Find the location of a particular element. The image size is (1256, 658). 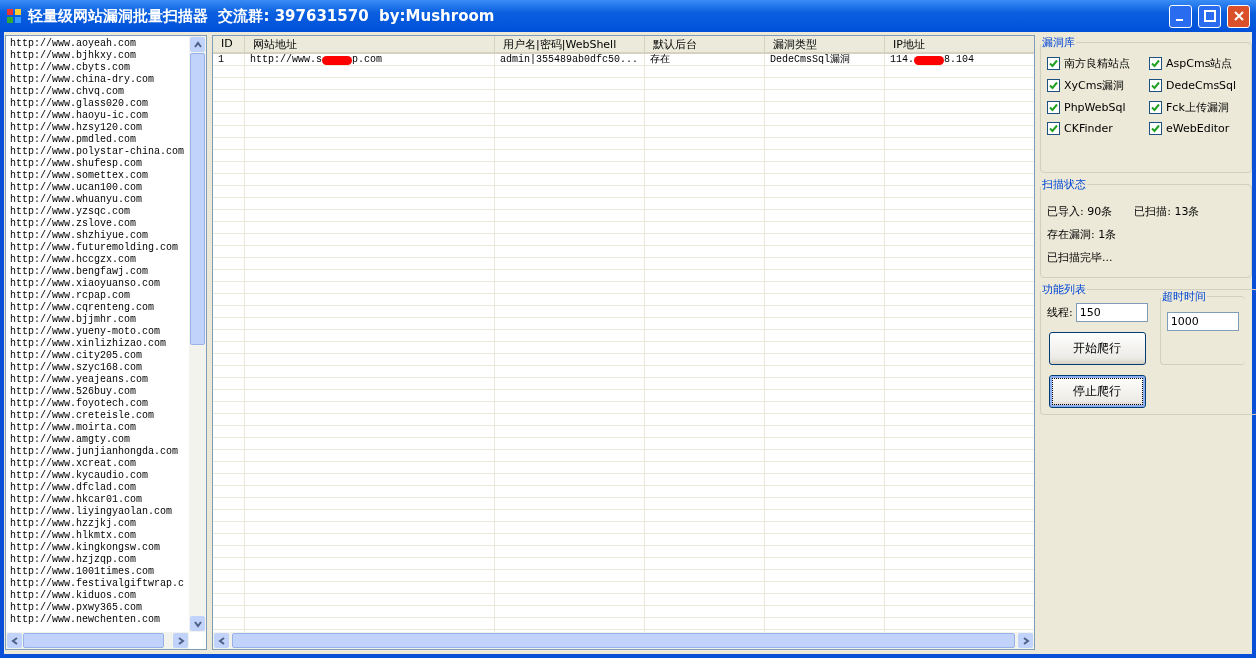

table-cell: 114. 8.104 is located at coordinates (959, 60).